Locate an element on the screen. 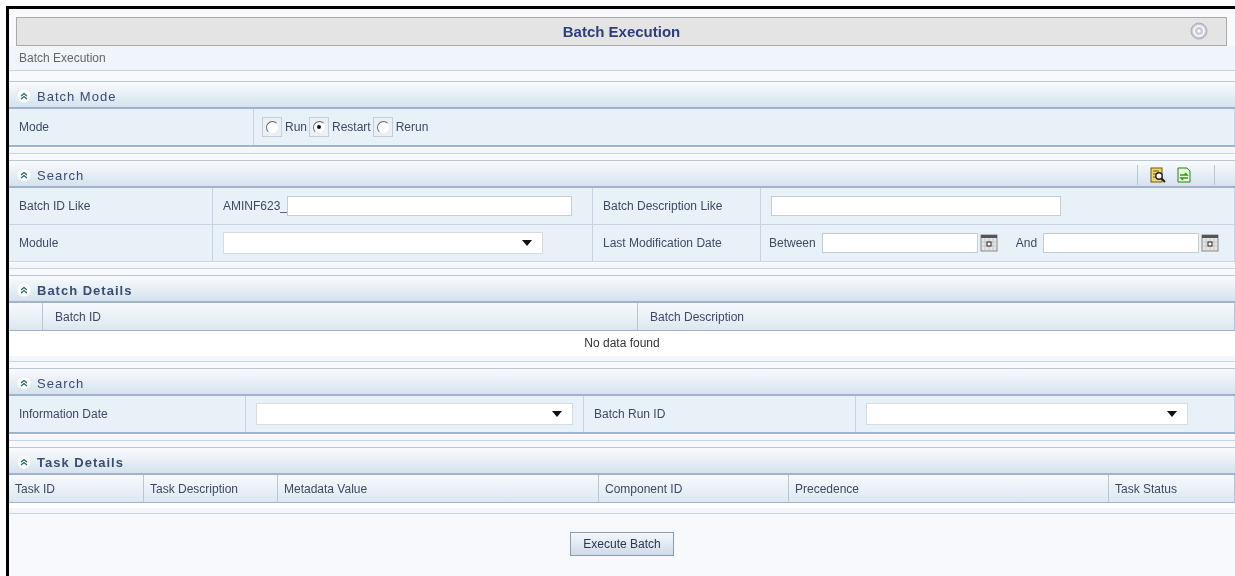 The height and width of the screenshot is (576, 1235). empty-message: No data found is located at coordinates (622, 343).